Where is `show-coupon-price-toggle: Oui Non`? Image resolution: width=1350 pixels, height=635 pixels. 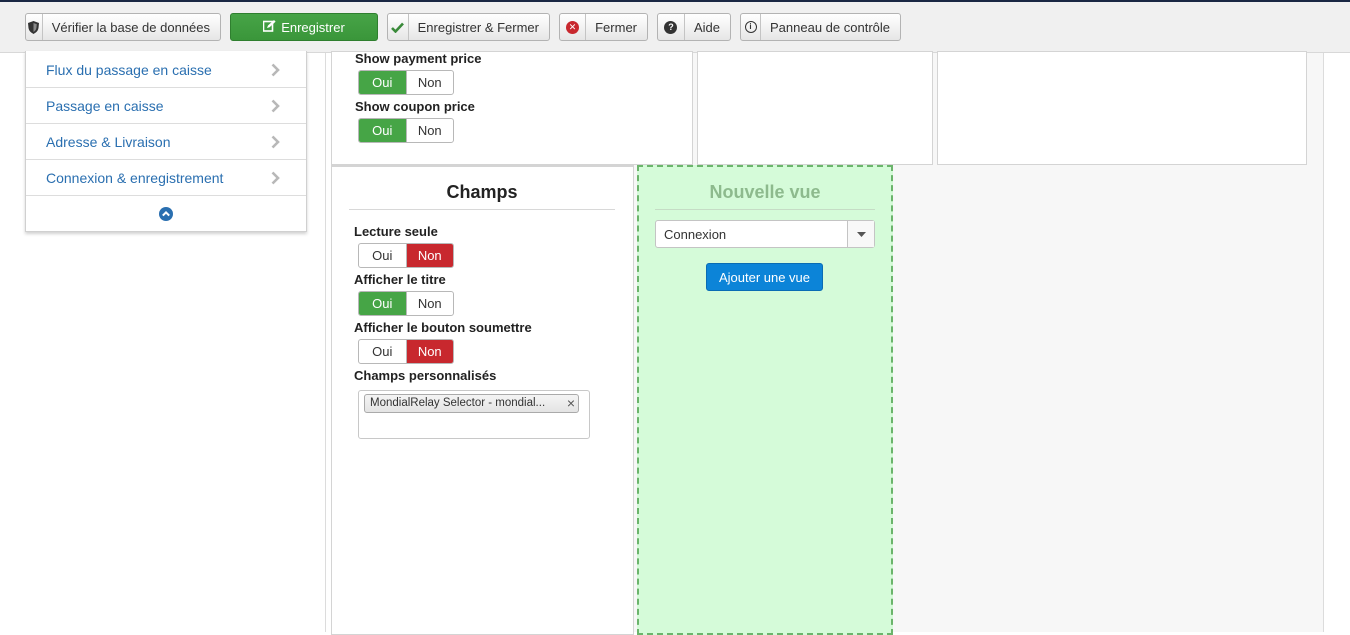 show-coupon-price-toggle: Oui Non is located at coordinates (406, 130).